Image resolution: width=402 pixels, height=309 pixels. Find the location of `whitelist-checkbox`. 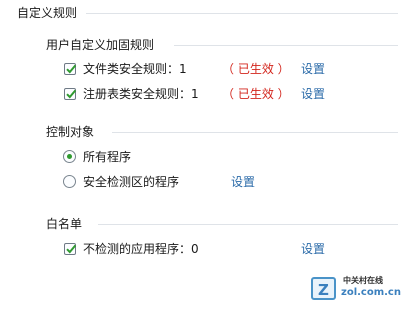

whitelist-checkbox is located at coordinates (70, 249).